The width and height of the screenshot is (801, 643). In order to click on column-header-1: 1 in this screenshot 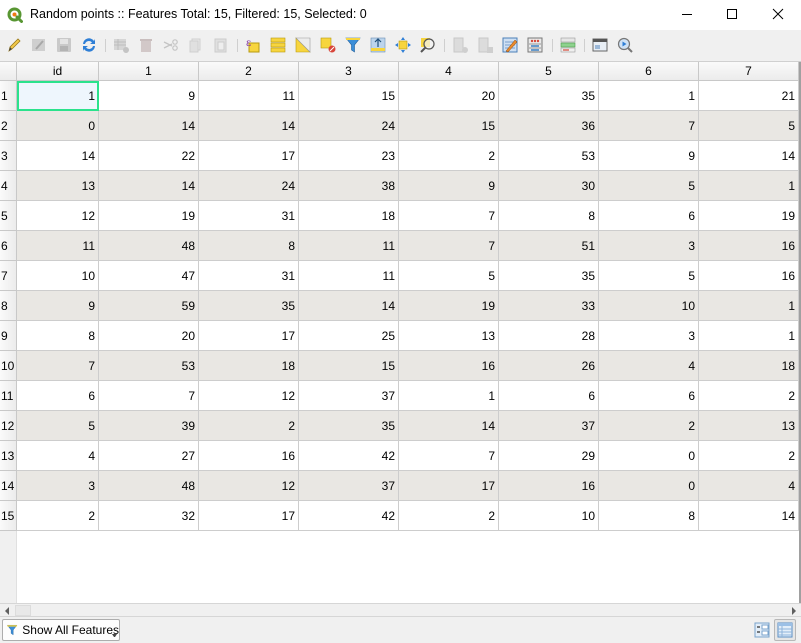, I will do `click(149, 71)`.